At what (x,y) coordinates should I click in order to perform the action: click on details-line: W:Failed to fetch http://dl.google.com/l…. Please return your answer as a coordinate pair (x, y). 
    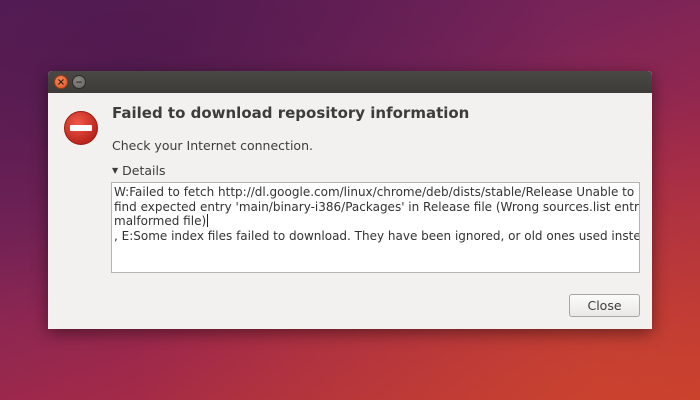
    Looking at the image, I should click on (374, 192).